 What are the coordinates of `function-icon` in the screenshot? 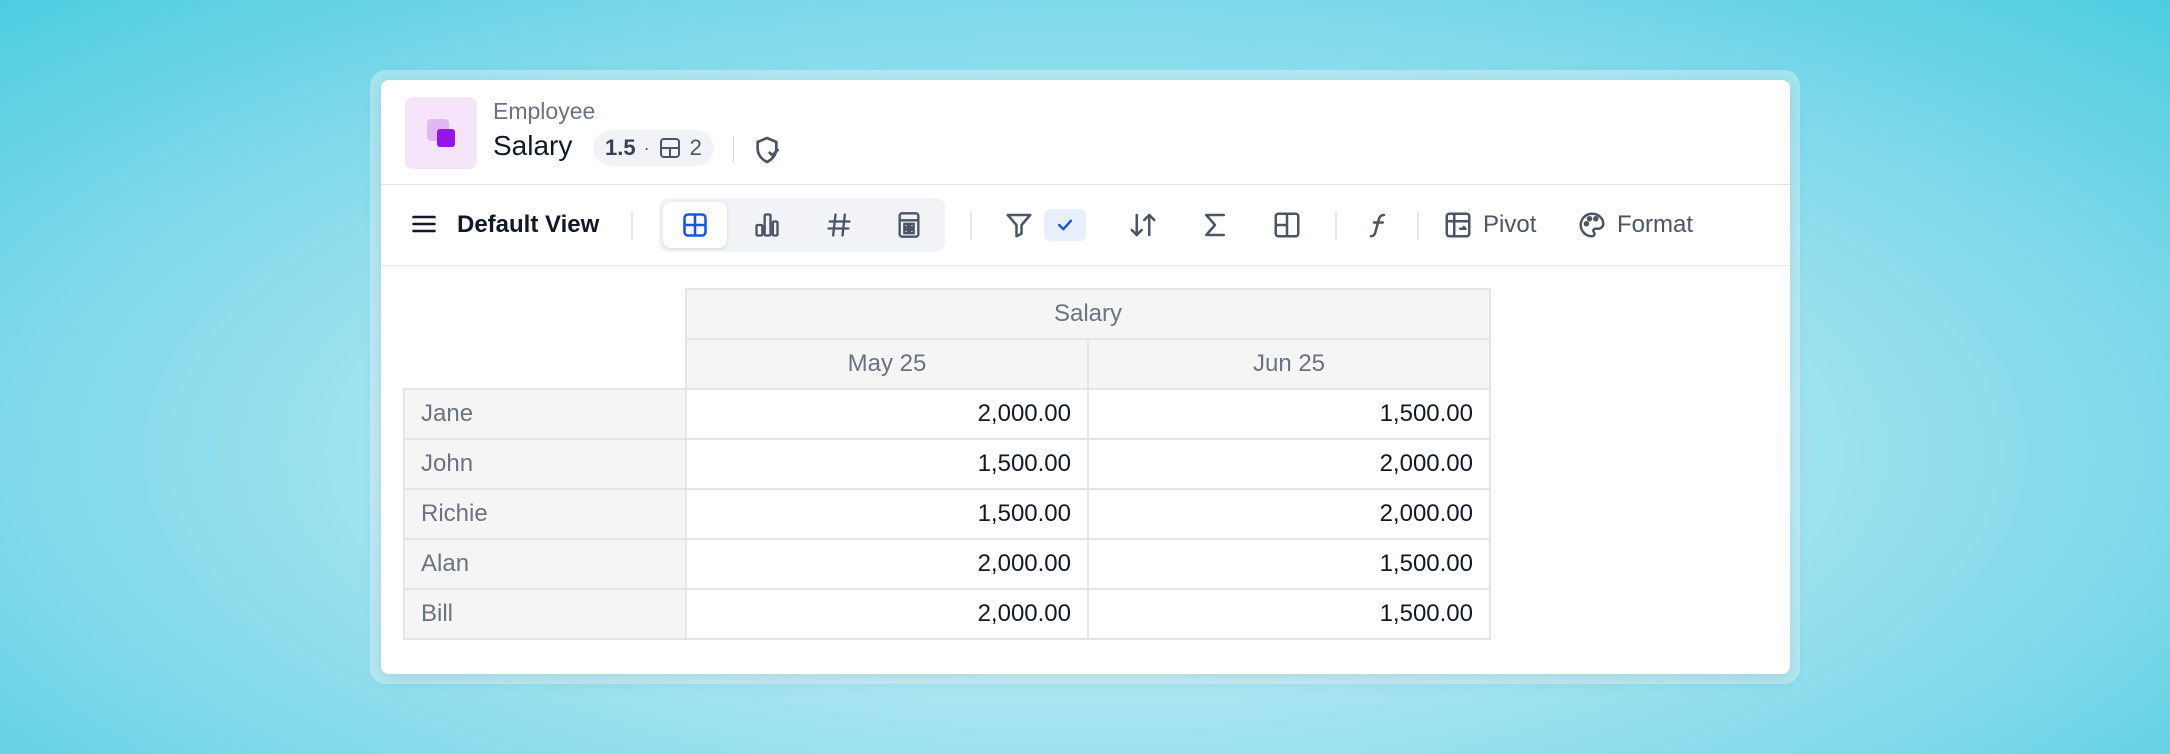 It's located at (1379, 225).